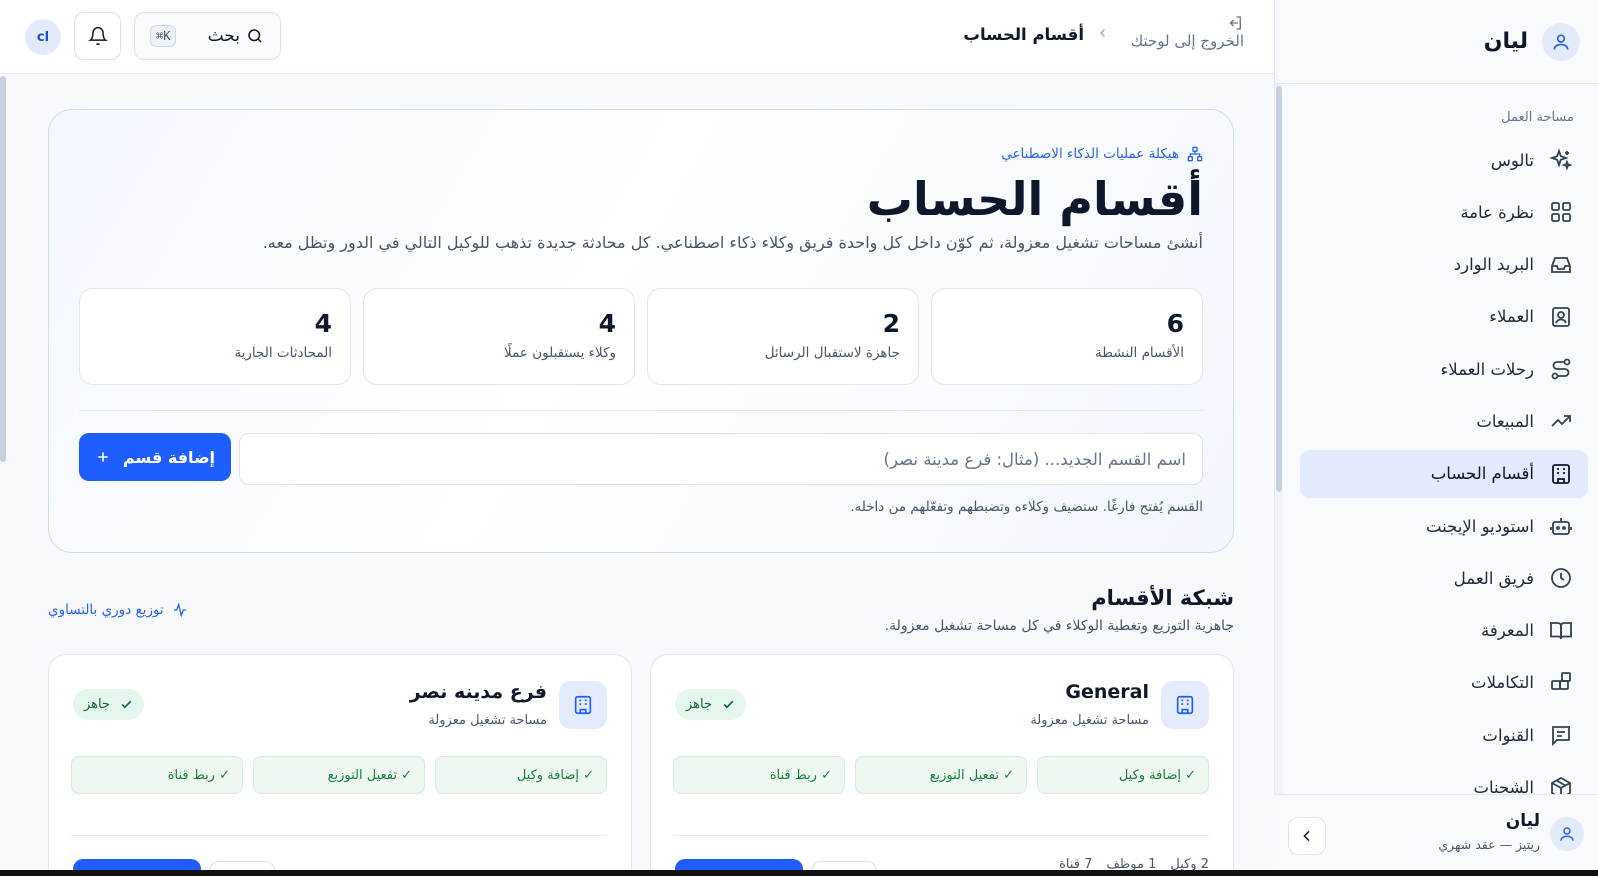 The image size is (1598, 876). I want to click on notifications-button, so click(97, 36).